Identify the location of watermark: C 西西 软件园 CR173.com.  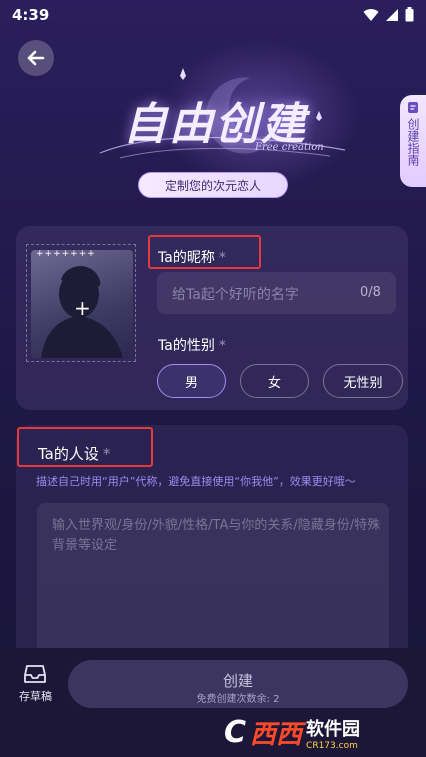
(325, 732).